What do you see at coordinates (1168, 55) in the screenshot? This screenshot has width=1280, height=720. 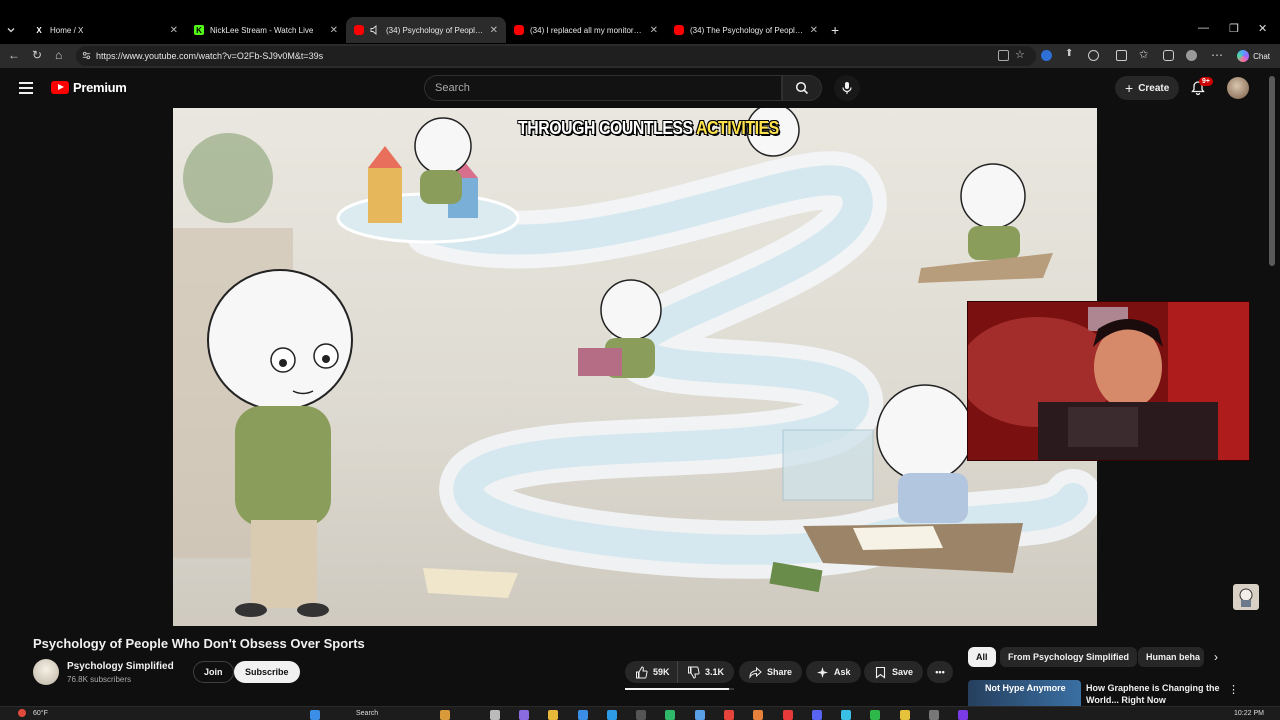 I see `browser-essentials-icon` at bounding box center [1168, 55].